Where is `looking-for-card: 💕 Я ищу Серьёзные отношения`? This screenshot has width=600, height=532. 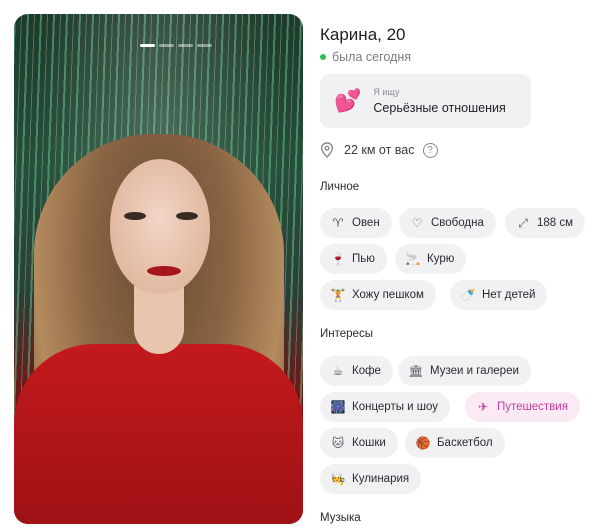 looking-for-card: 💕 Я ищу Серьёзные отношения is located at coordinates (425, 101).